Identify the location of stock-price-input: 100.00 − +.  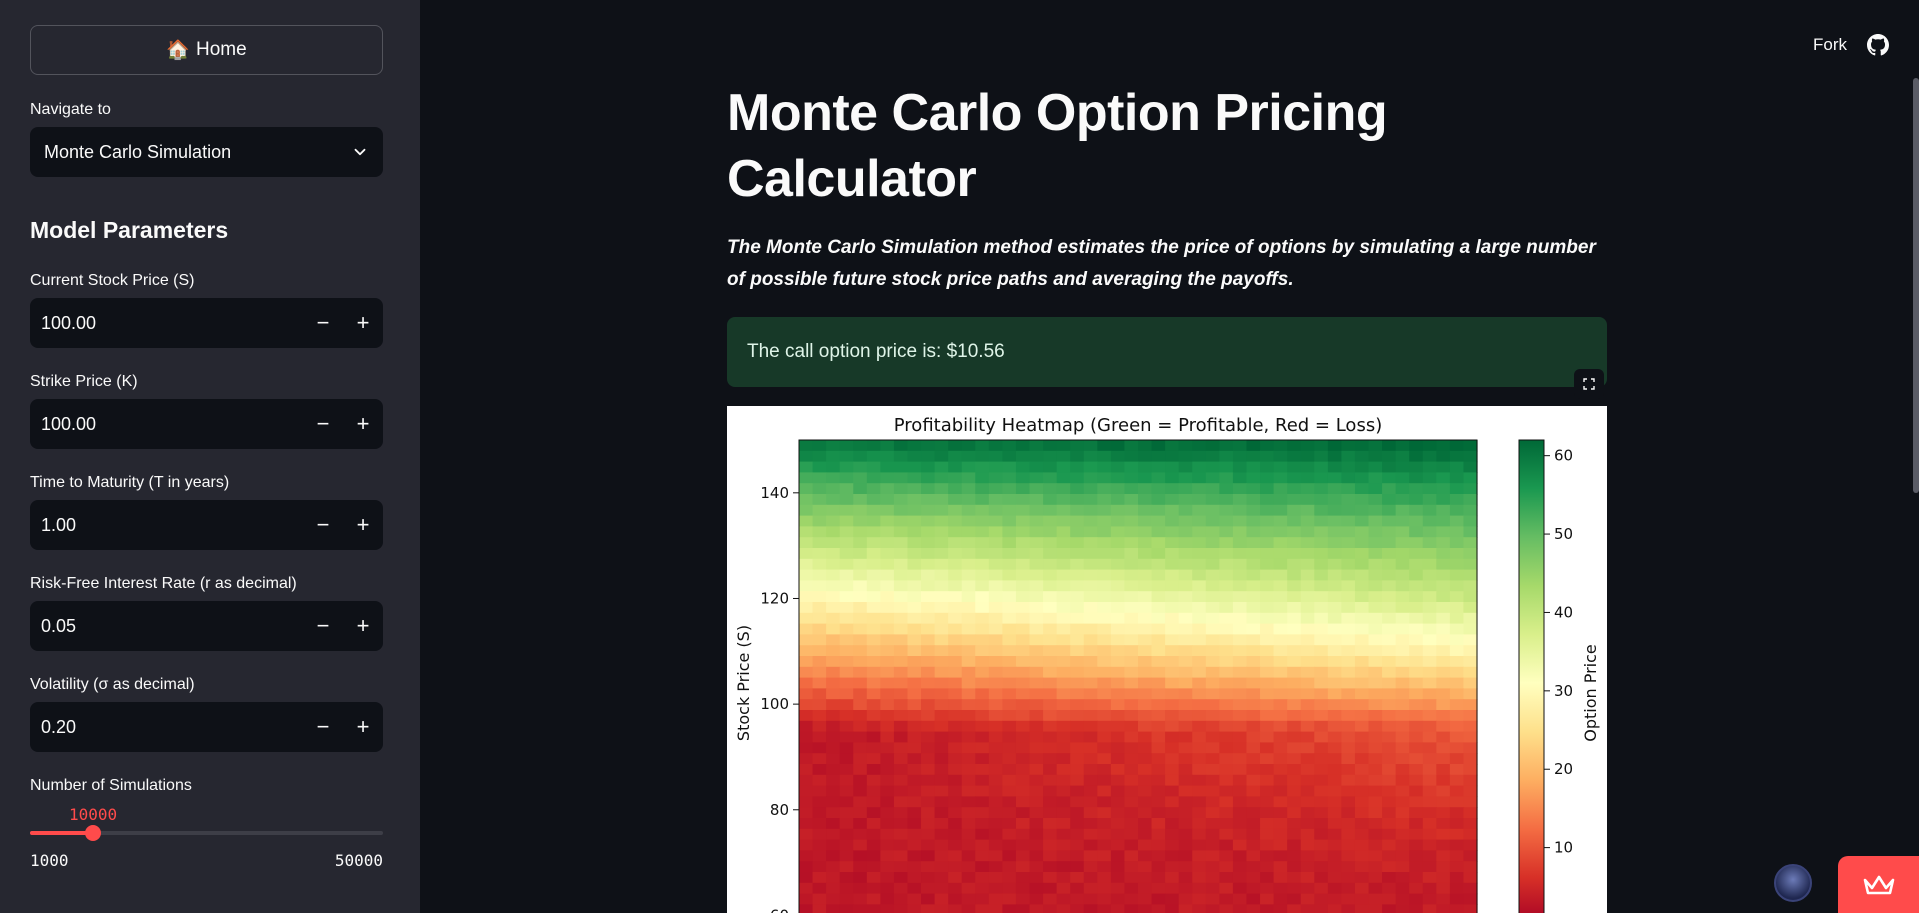
(206, 323).